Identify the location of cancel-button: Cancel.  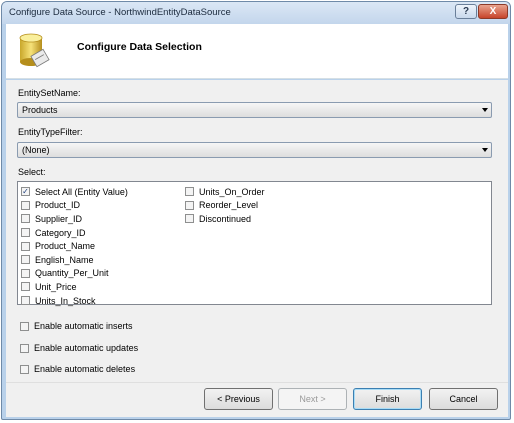
(463, 399).